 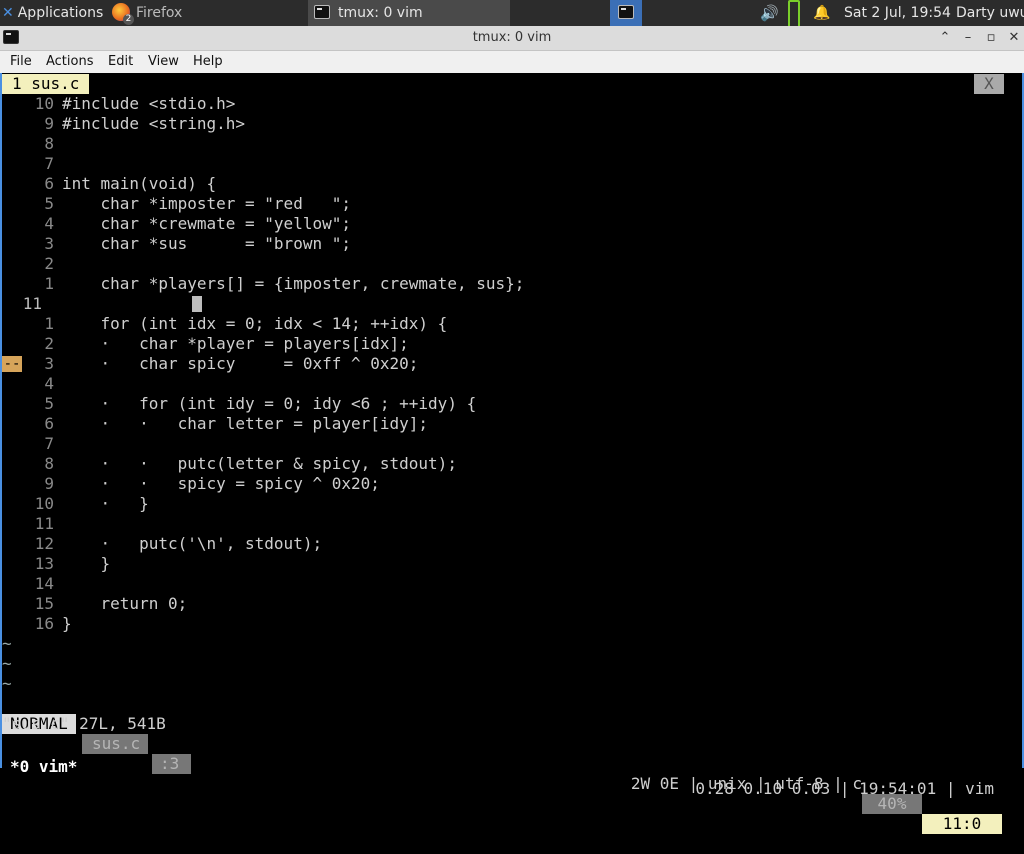 I want to click on code-line: 5 · for (int idy = 0; idy <6 ; ++idy) {, so click(x=512, y=404).